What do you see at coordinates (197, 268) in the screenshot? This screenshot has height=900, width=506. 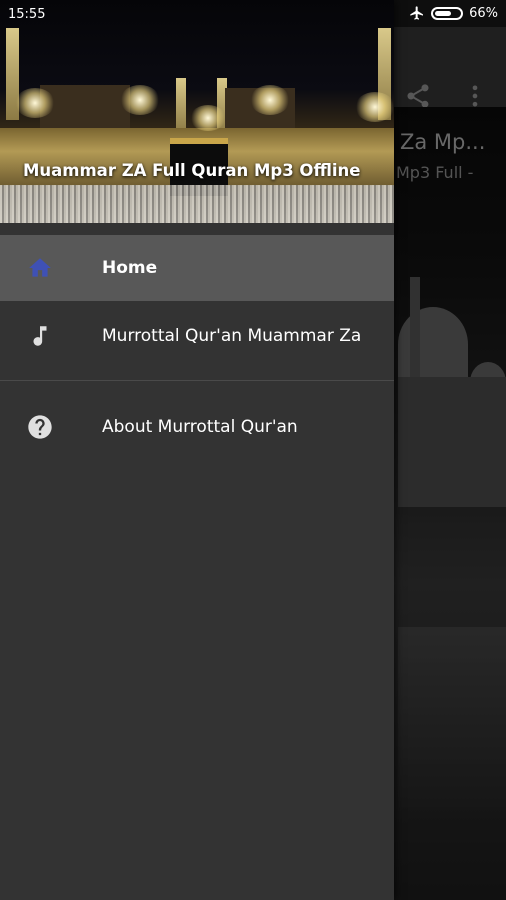 I see `drawer-item-home: Home` at bounding box center [197, 268].